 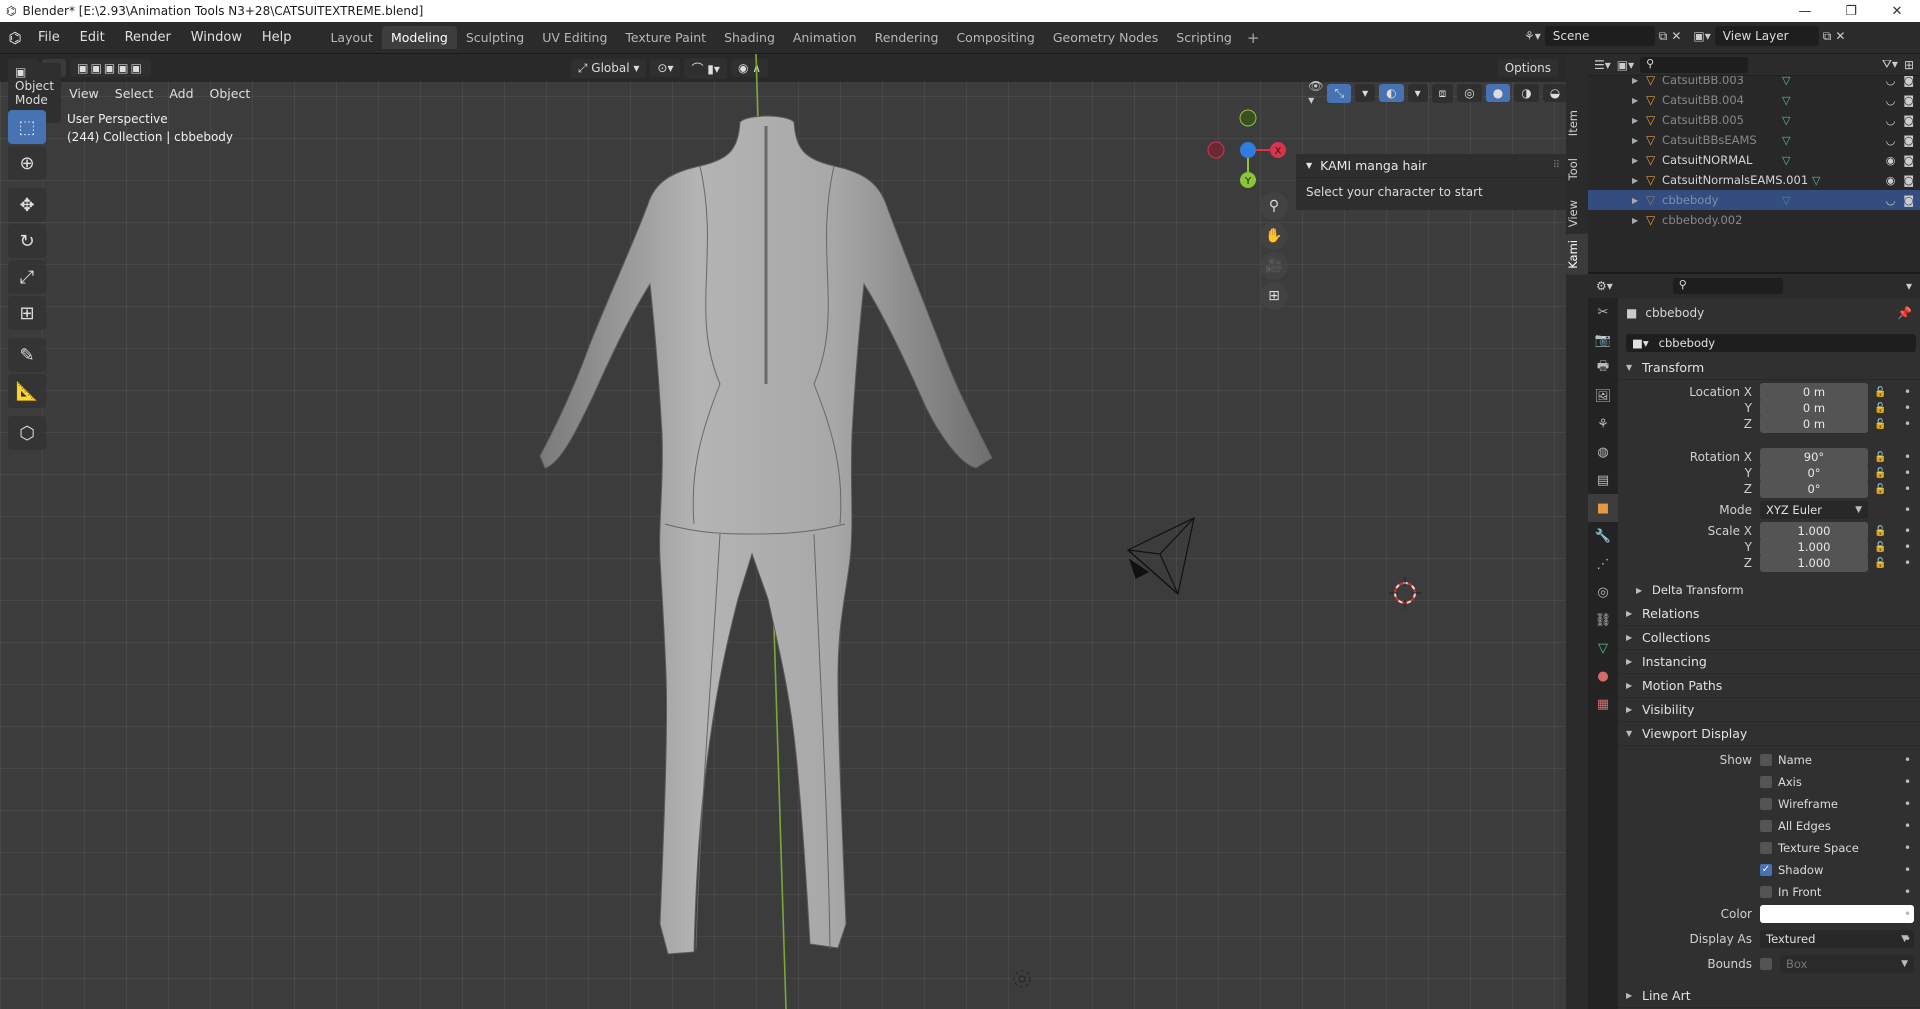 I want to click on object-data-properties-icon: ▽, so click(x=1603, y=648).